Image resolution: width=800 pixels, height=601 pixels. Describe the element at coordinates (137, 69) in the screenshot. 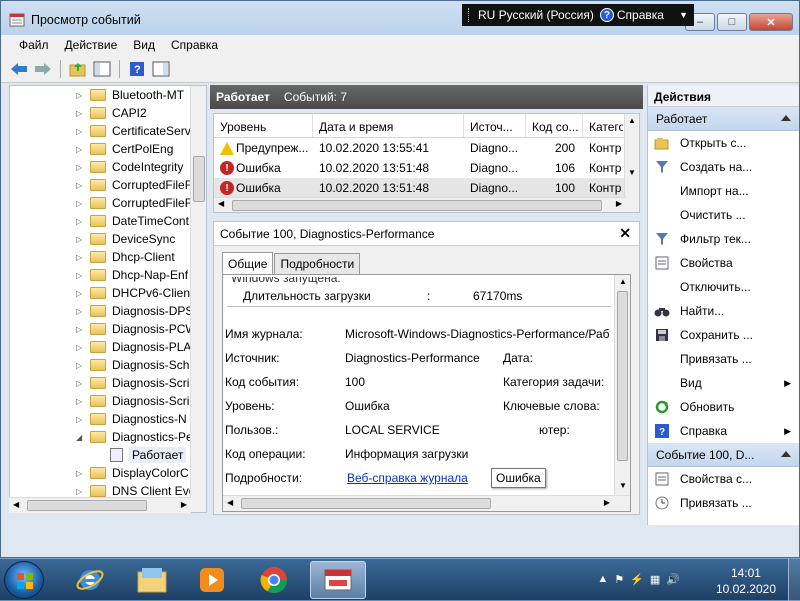

I see `help-icon: ?` at that location.